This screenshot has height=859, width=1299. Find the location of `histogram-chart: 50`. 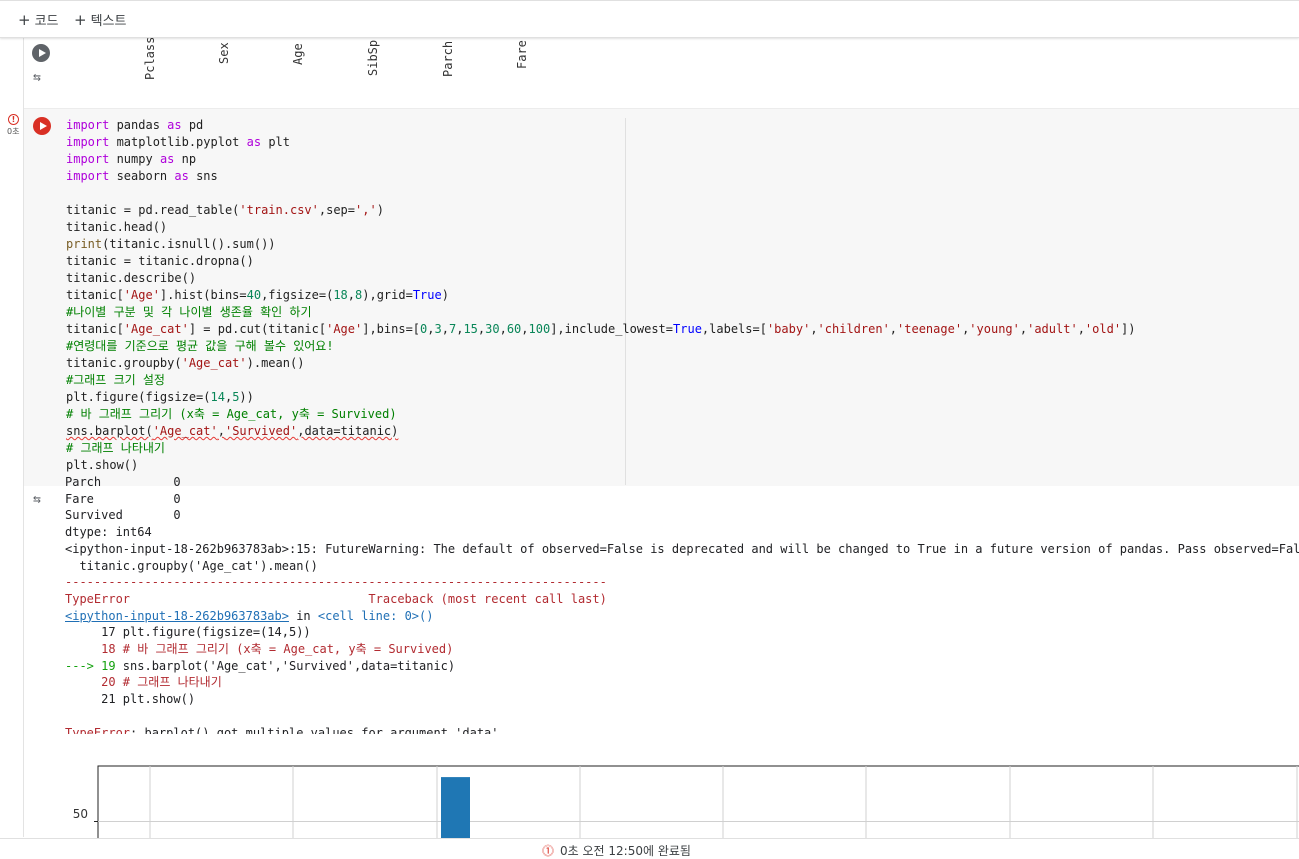

histogram-chart: 50 is located at coordinates (686, 802).